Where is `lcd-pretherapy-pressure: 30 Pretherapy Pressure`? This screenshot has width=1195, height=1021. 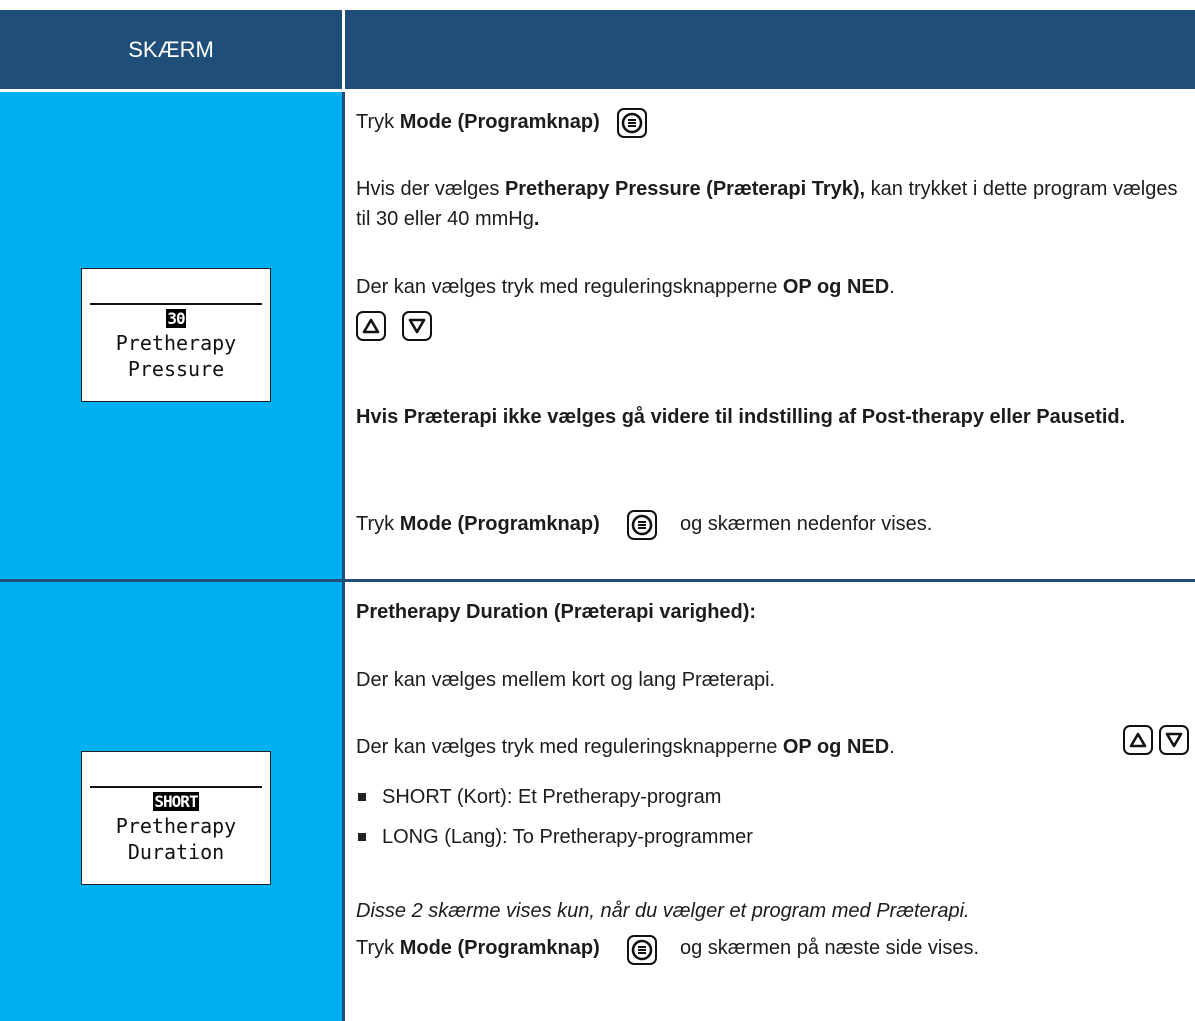 lcd-pretherapy-pressure: 30 Pretherapy Pressure is located at coordinates (176, 335).